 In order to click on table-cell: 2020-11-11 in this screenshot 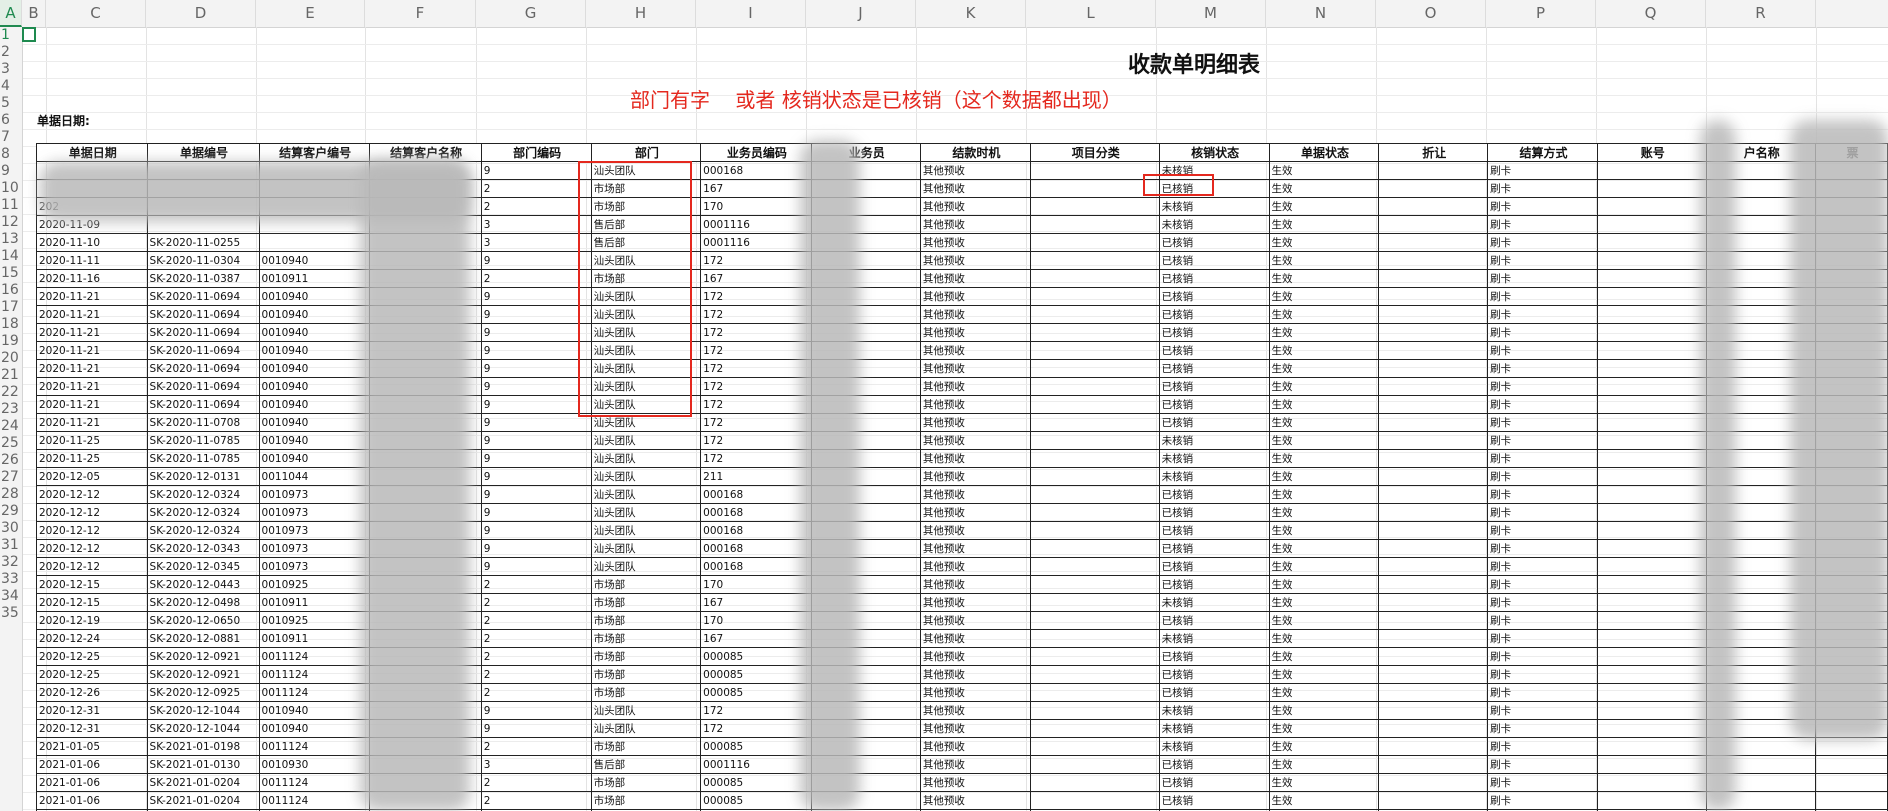, I will do `click(92, 260)`.